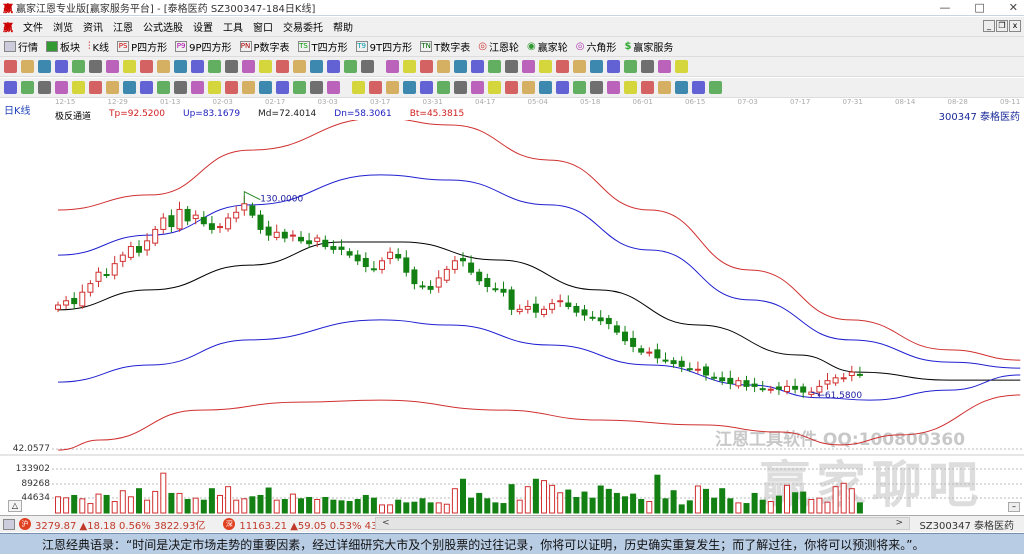 This screenshot has width=1024, height=554. I want to click on close-button: ✕, so click(1013, 7).